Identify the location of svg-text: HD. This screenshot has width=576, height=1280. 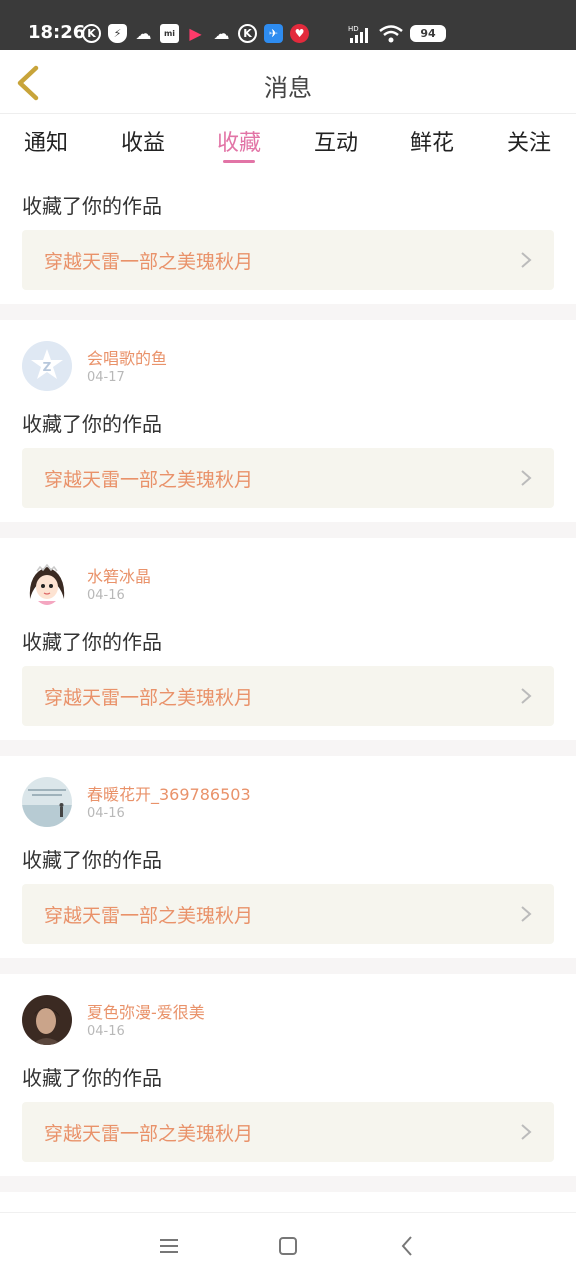
(353, 29).